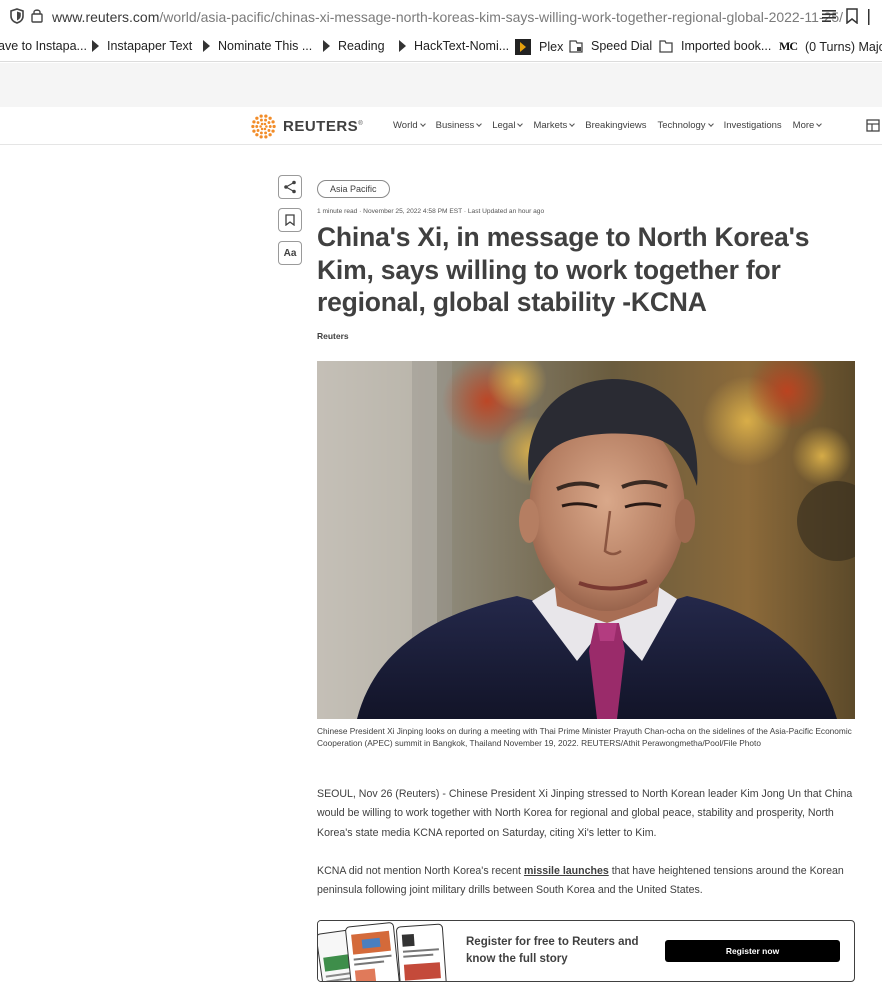 This screenshot has width=882, height=996. I want to click on save-article-button, so click(290, 220).